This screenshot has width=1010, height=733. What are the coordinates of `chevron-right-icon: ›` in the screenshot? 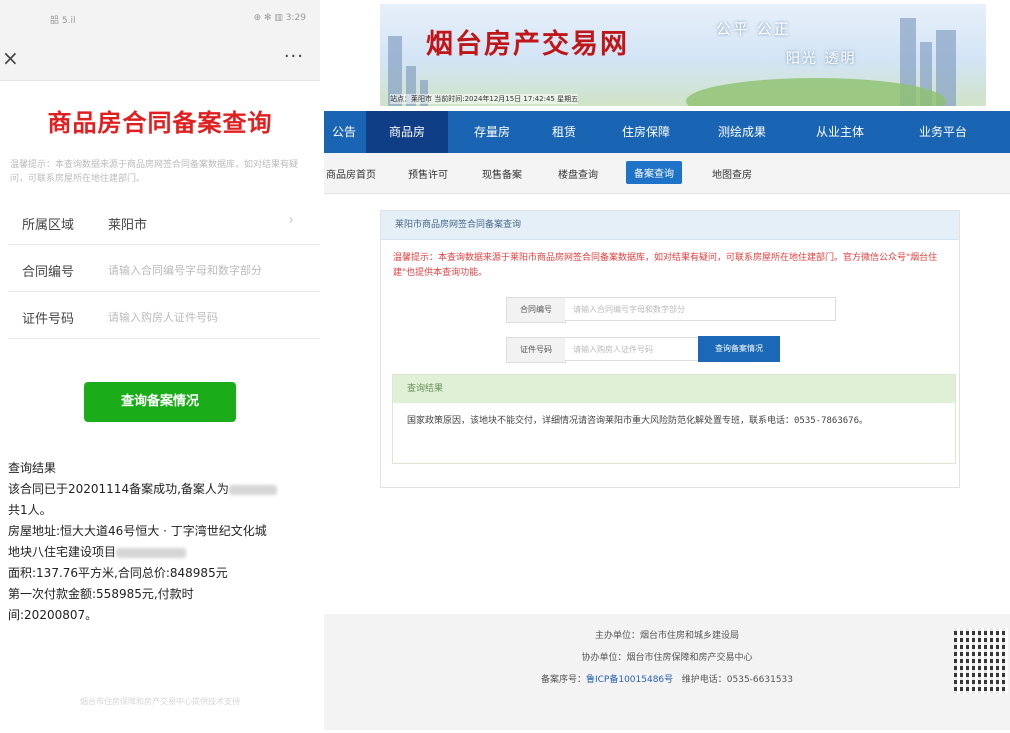 It's located at (291, 220).